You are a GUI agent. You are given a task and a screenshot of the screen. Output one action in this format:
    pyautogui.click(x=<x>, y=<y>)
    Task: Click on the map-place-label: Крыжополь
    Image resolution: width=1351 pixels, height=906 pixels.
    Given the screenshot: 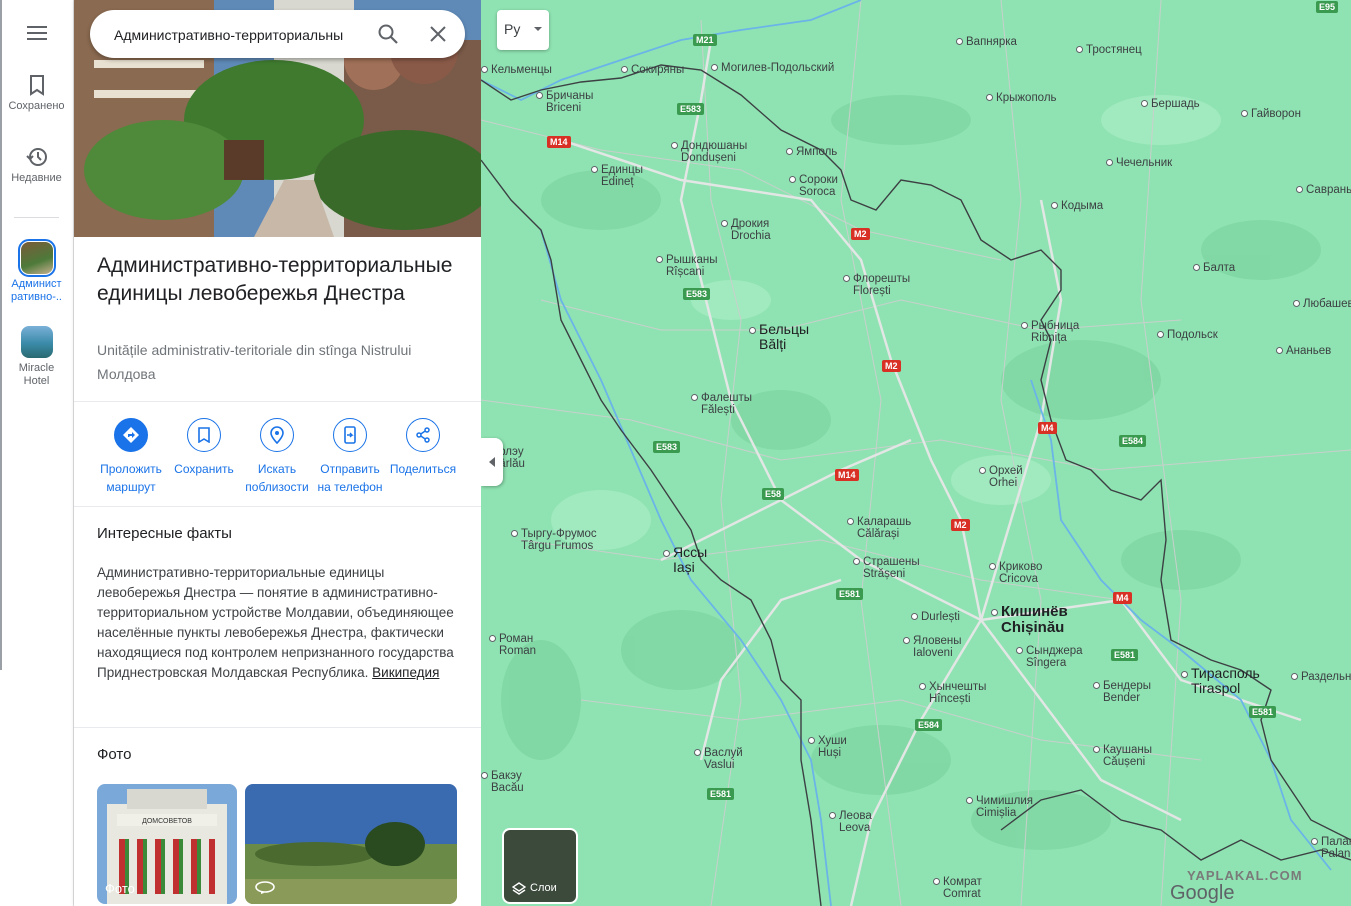 What is the action you would take?
    pyautogui.click(x=1021, y=98)
    